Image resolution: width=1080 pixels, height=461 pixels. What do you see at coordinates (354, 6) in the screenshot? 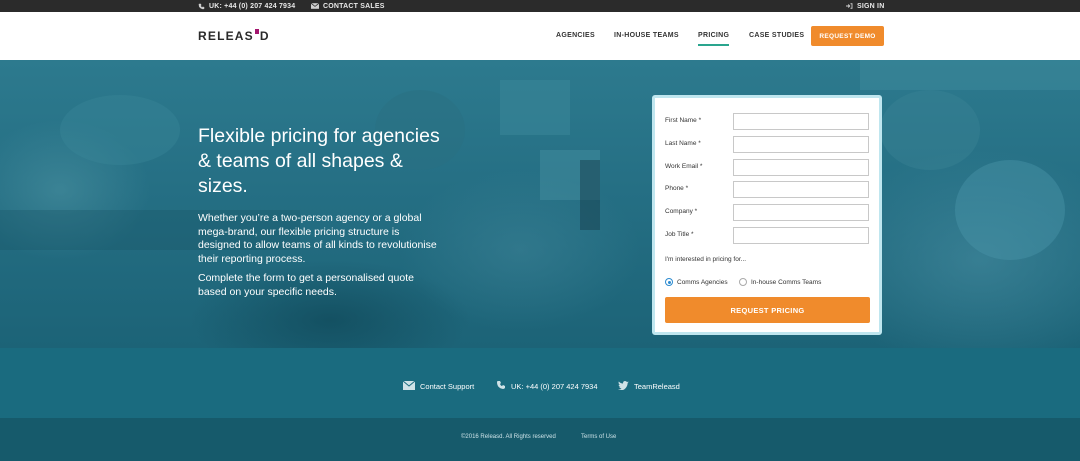
I see `contact-sales-label: CONTACT SALES` at bounding box center [354, 6].